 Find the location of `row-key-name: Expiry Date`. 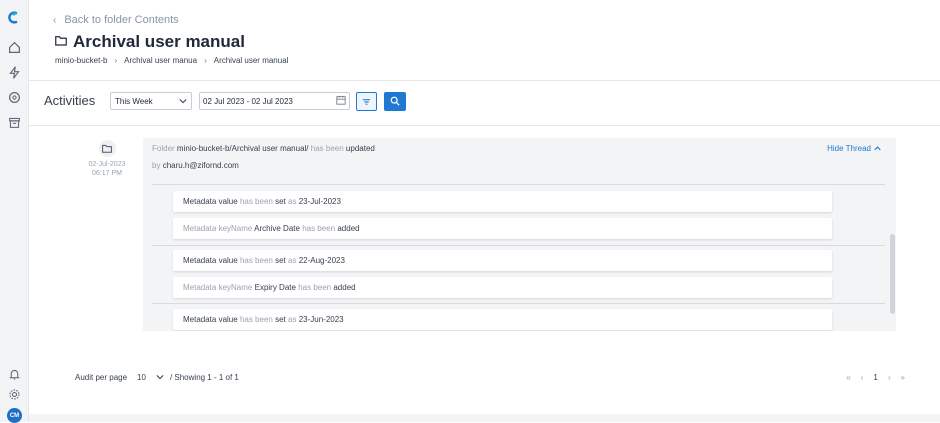

row-key-name: Expiry Date is located at coordinates (275, 287).